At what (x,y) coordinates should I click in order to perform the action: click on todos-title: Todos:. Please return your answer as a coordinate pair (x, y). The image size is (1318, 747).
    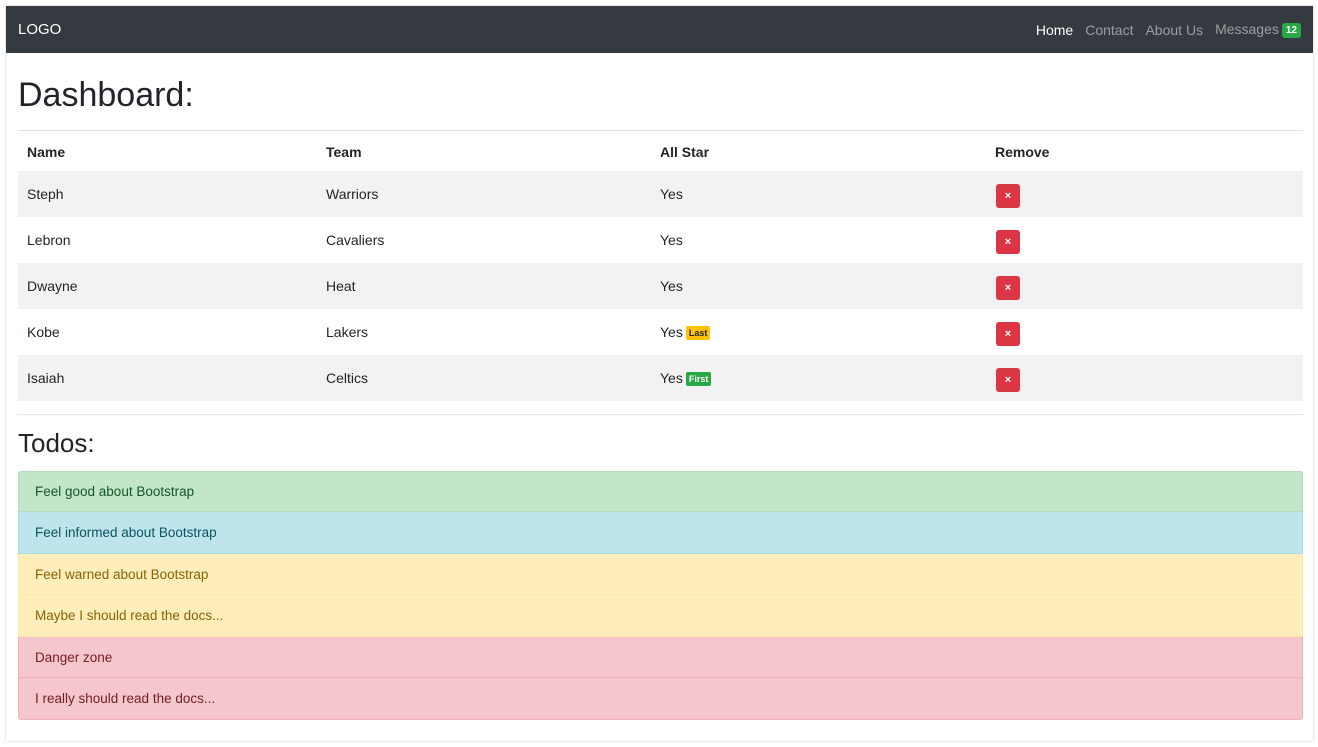
    Looking at the image, I should click on (56, 443).